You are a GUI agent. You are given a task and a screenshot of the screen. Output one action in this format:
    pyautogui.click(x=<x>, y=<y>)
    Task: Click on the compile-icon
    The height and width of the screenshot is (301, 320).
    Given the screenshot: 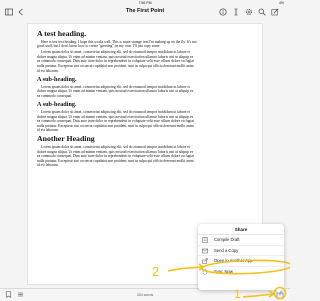 What is the action you would take?
    pyautogui.click(x=205, y=240)
    